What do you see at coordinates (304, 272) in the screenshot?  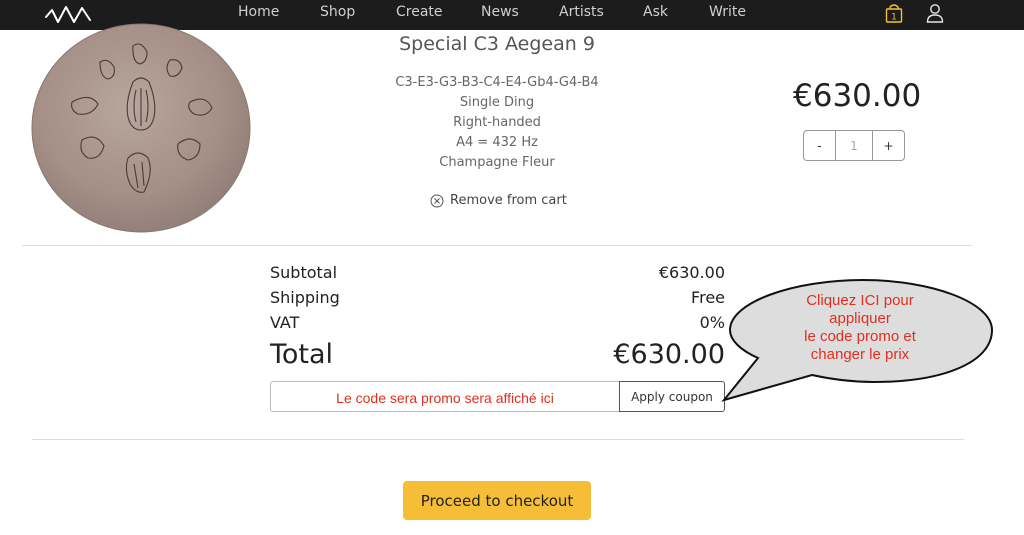 I see `subtotal-label: Subtotal` at bounding box center [304, 272].